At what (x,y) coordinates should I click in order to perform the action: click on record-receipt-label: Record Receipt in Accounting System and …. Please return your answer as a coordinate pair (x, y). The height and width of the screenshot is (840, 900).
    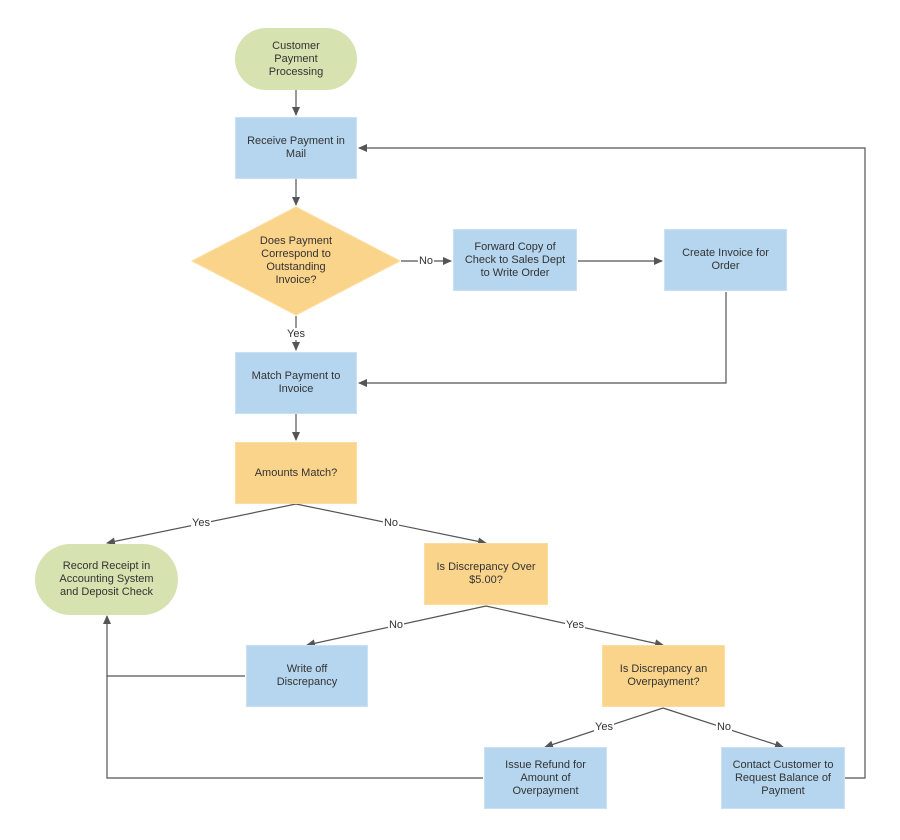
    Looking at the image, I should click on (106, 579).